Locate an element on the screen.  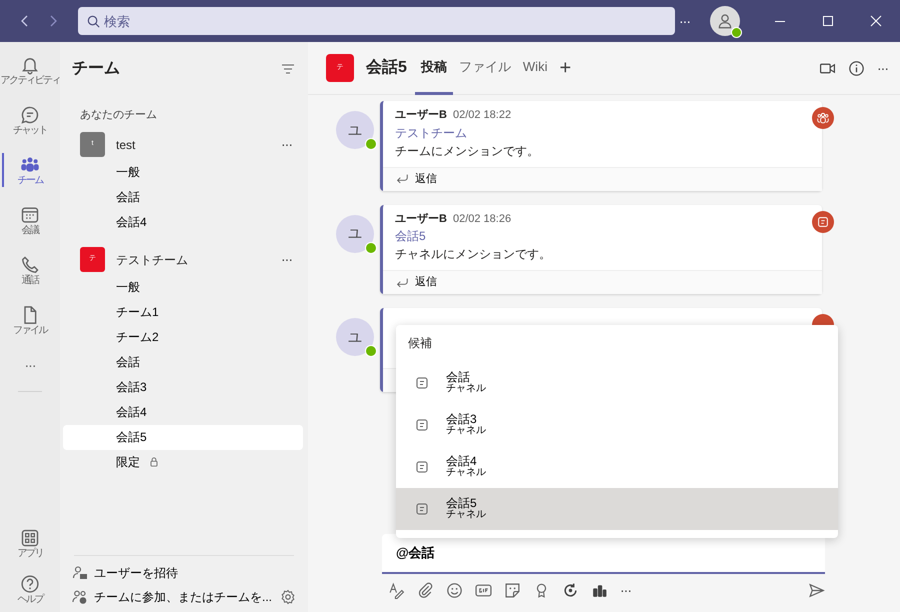
timestamp: 02/02 18:26 is located at coordinates (482, 219).